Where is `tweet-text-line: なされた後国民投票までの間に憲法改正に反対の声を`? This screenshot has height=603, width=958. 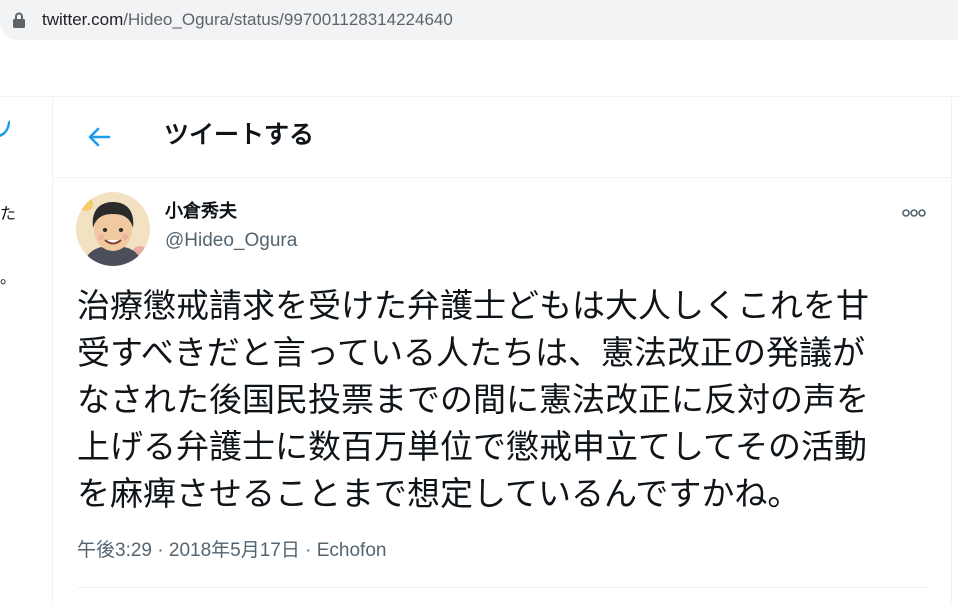 tweet-text-line: なされた後国民投票までの間に憲法改正に反対の声を is located at coordinates (473, 399).